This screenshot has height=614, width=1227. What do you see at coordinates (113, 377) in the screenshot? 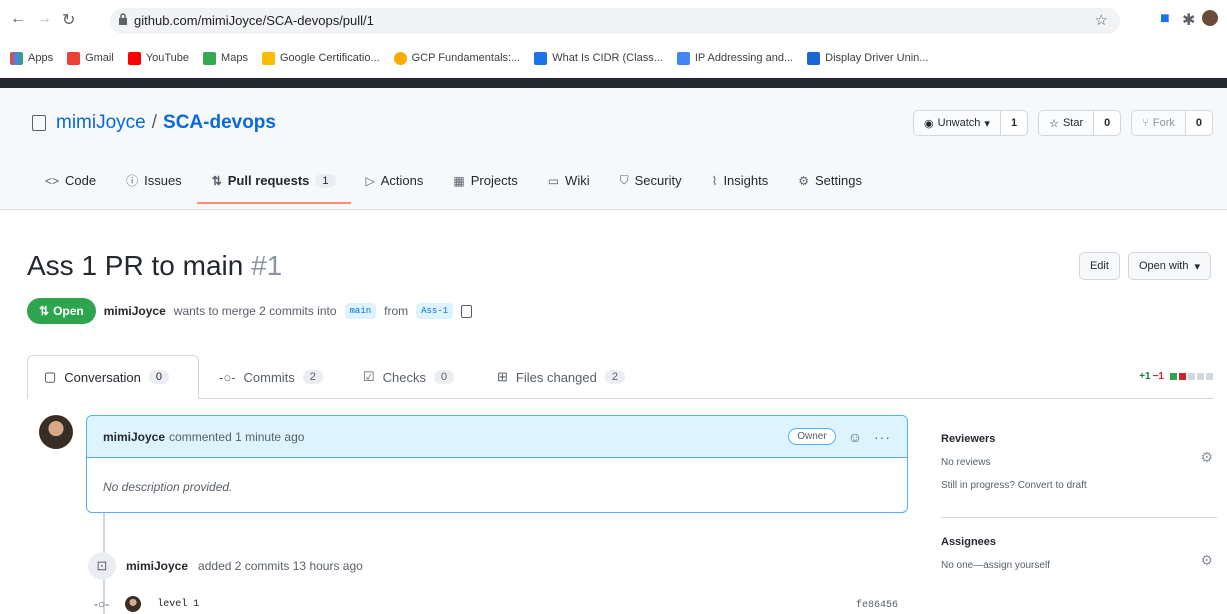
I see `tab-conversation: ▢ Conversation 0` at bounding box center [113, 377].